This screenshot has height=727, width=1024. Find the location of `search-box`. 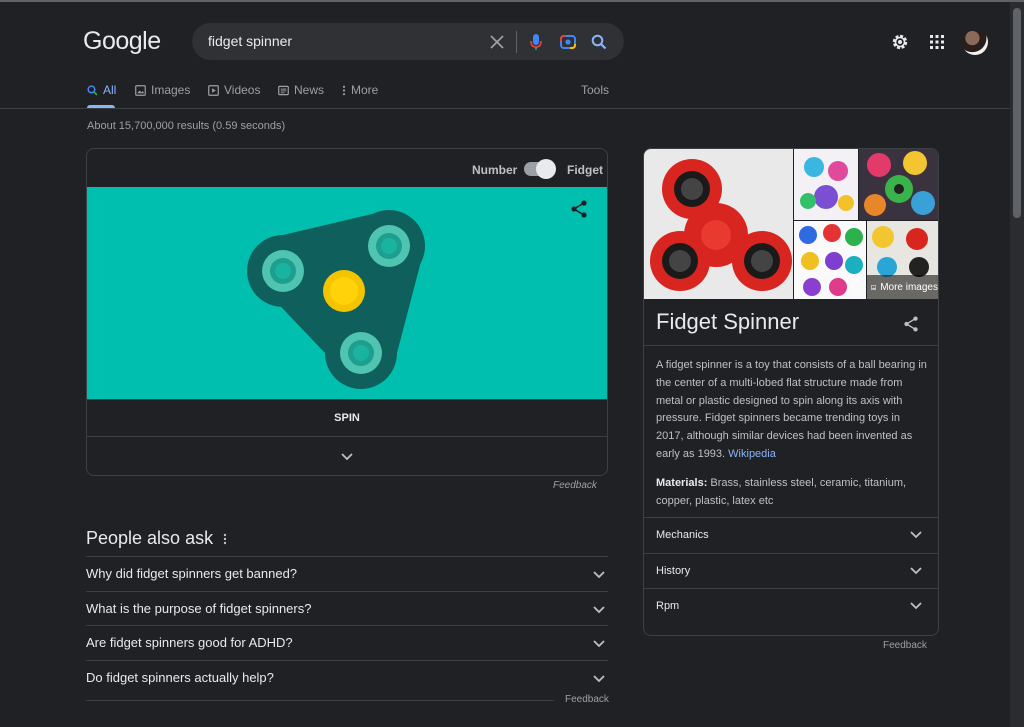

search-box is located at coordinates (408, 41).